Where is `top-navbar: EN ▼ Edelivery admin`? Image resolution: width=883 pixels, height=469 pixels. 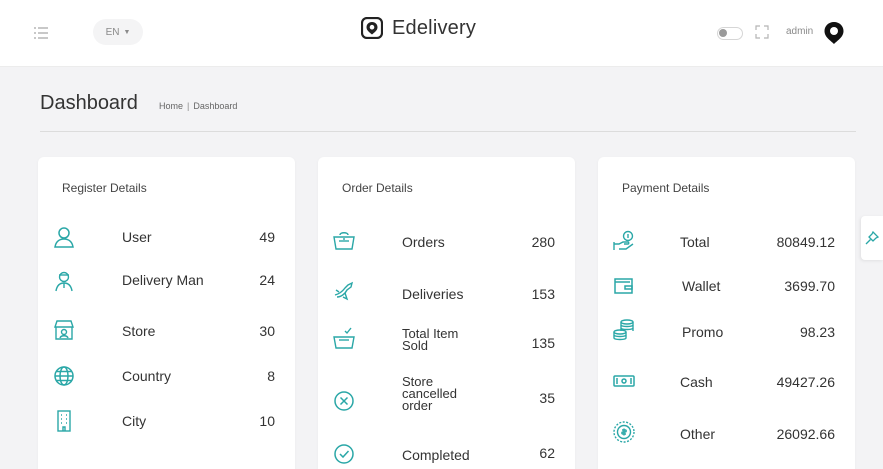 top-navbar: EN ▼ Edelivery admin is located at coordinates (441, 33).